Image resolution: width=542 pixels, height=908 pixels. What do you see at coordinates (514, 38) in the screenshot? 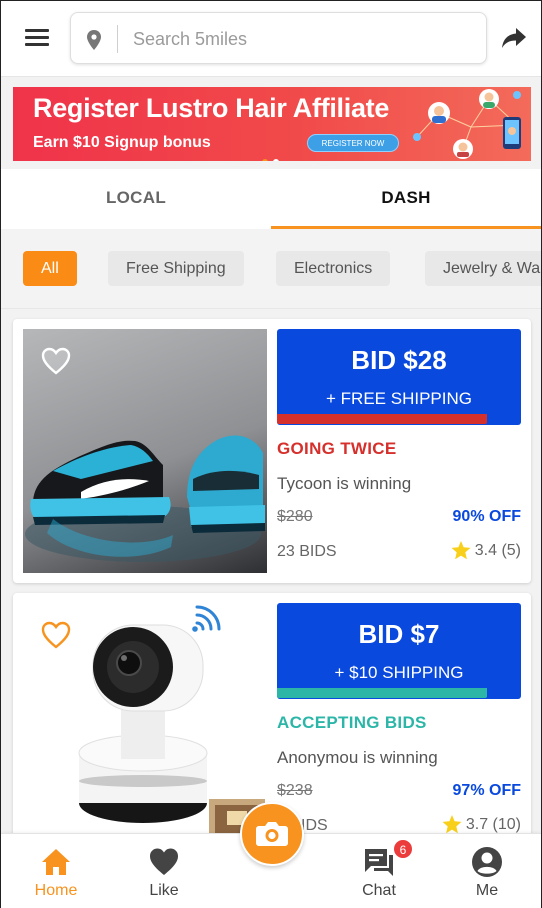
I see `share-arrow-icon` at bounding box center [514, 38].